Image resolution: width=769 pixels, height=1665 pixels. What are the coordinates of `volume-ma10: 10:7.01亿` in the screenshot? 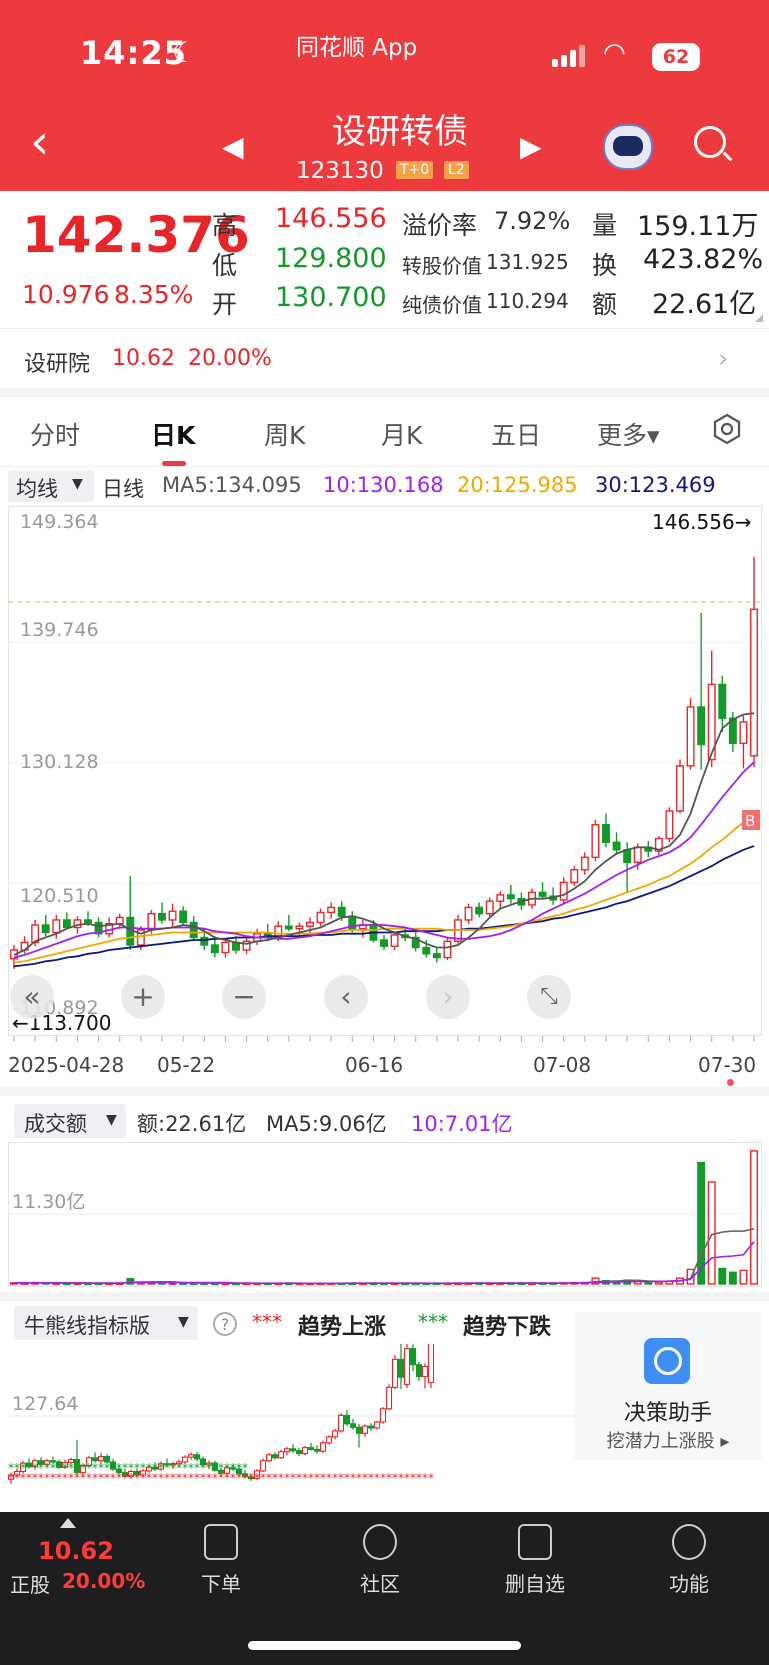 It's located at (462, 1124).